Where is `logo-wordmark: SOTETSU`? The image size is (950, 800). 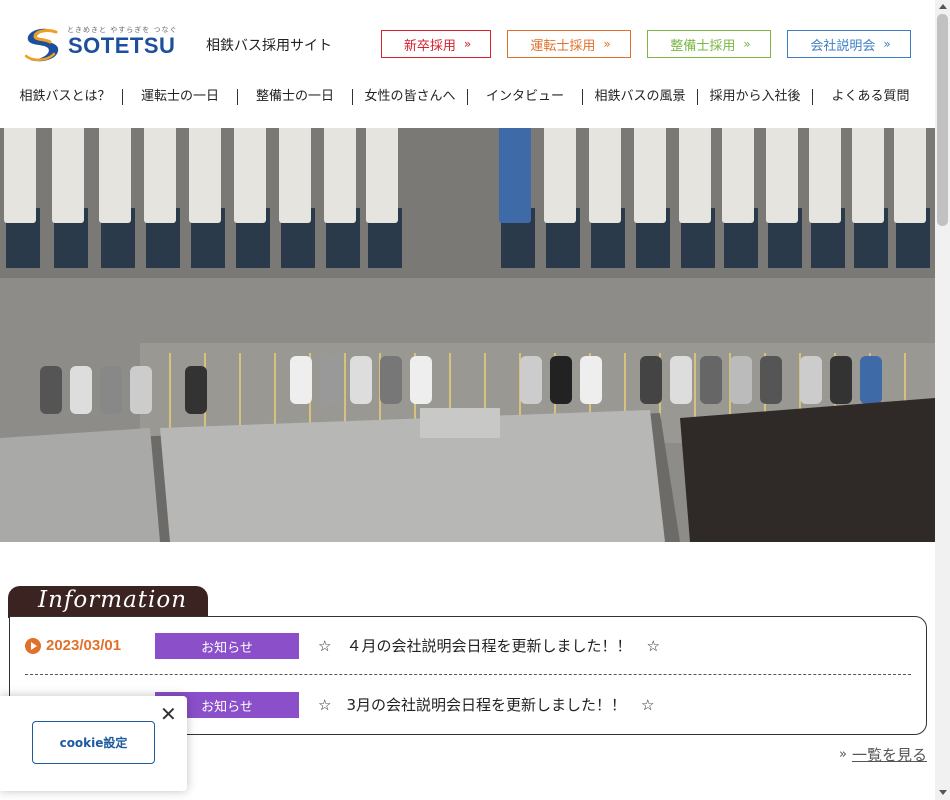
logo-wordmark: SOTETSU is located at coordinates (122, 45).